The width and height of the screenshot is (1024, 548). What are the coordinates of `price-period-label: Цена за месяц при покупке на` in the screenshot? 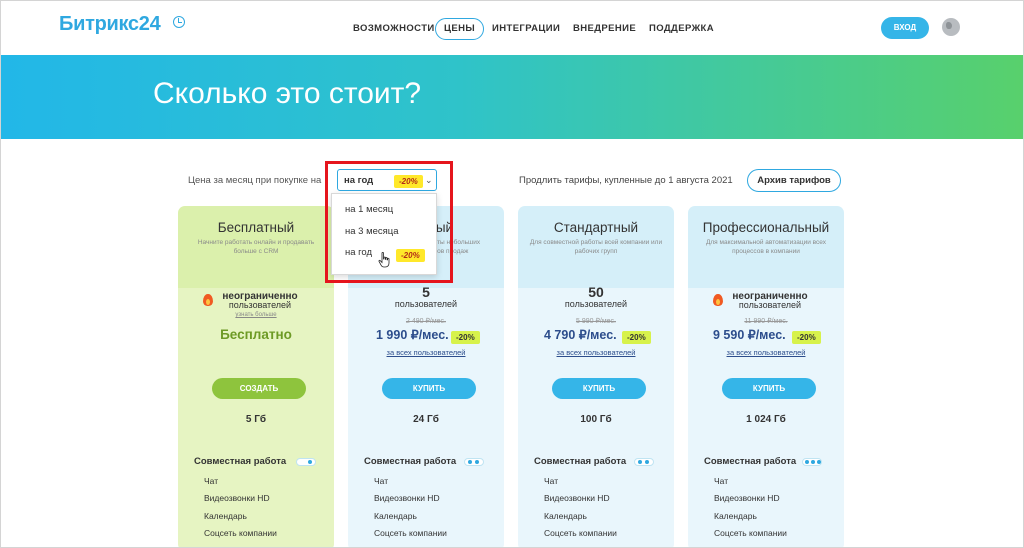 It's located at (255, 180).